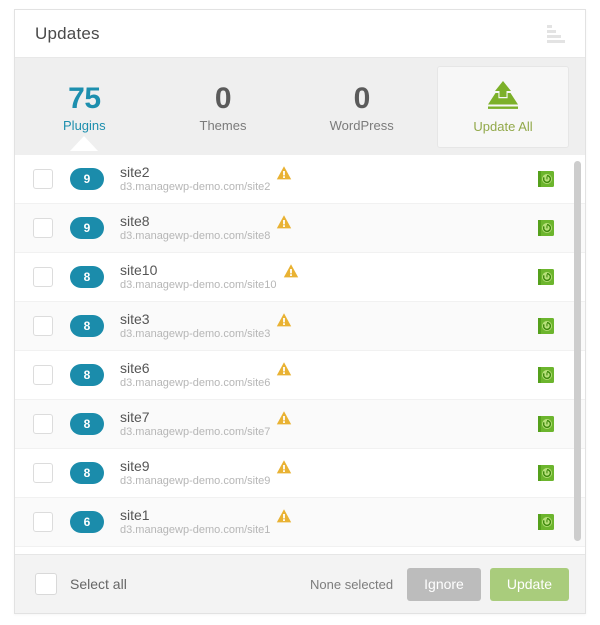  Describe the element at coordinates (300, 522) in the screenshot. I see `table-row: 6 site1 d3.managewp-demo.com/site1` at that location.